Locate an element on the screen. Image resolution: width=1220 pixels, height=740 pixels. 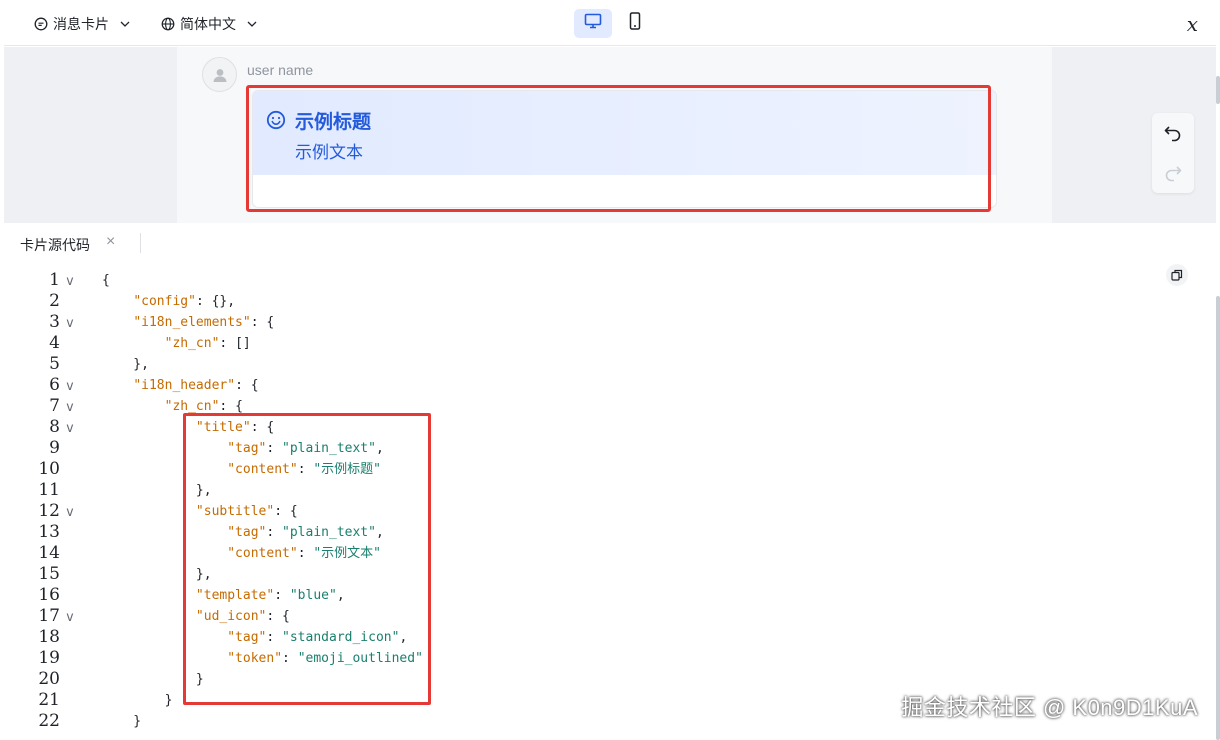
mobile-icon is located at coordinates (635, 23).